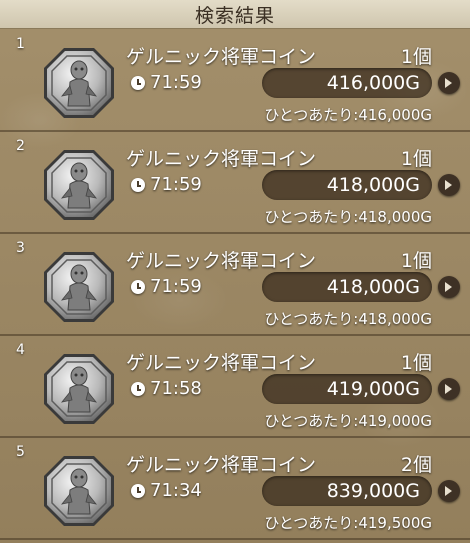  What do you see at coordinates (20, 350) in the screenshot?
I see `row-index: 4` at bounding box center [20, 350].